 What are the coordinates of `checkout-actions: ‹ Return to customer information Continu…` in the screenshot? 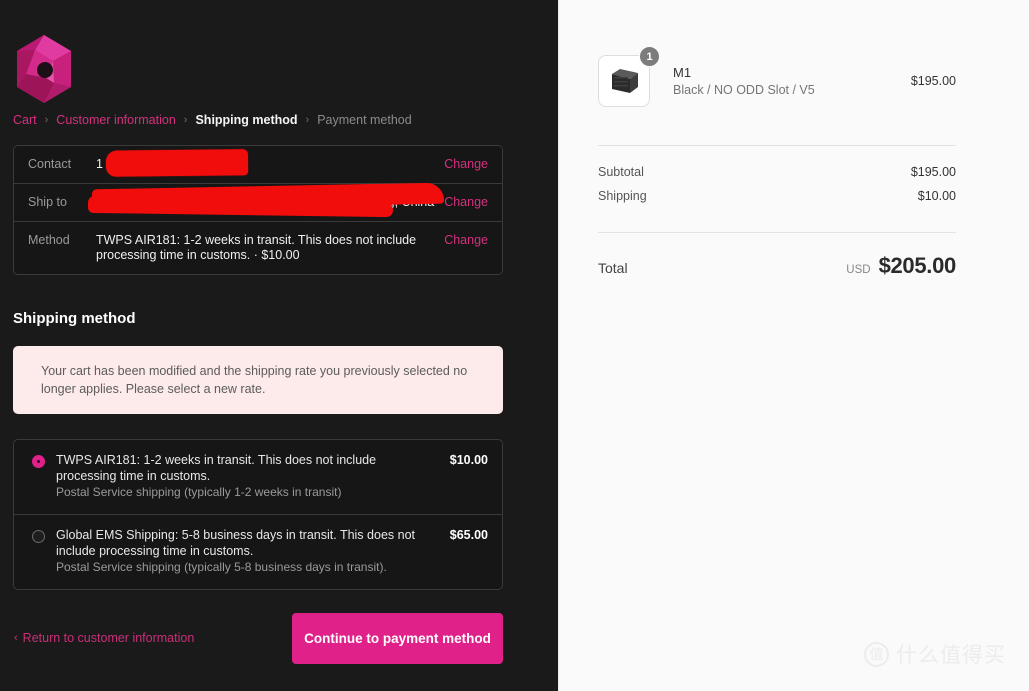 It's located at (258, 638).